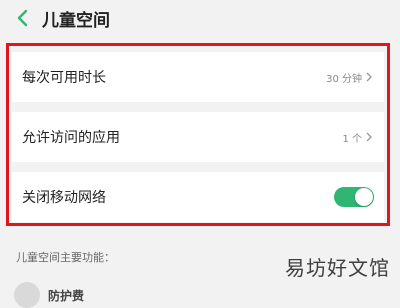  I want to click on allowed-apps-label: 允许访问的应用, so click(71, 138).